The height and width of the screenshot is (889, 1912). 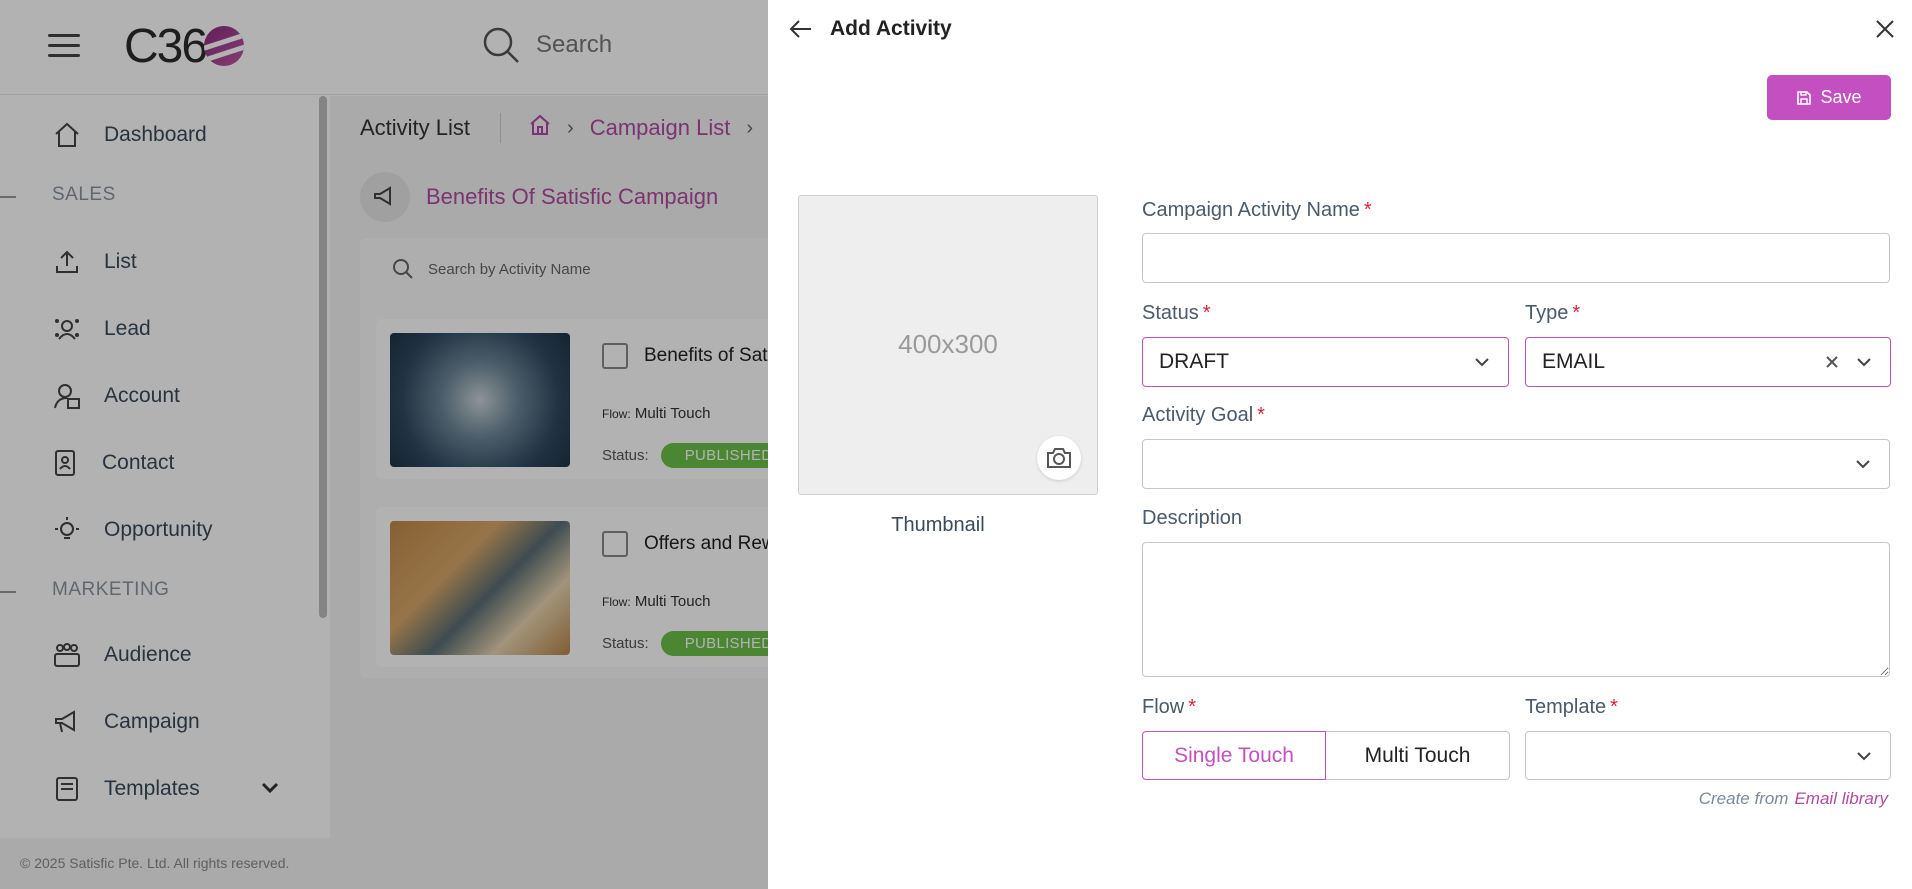 I want to click on type-label: Type *, so click(x=1552, y=313).